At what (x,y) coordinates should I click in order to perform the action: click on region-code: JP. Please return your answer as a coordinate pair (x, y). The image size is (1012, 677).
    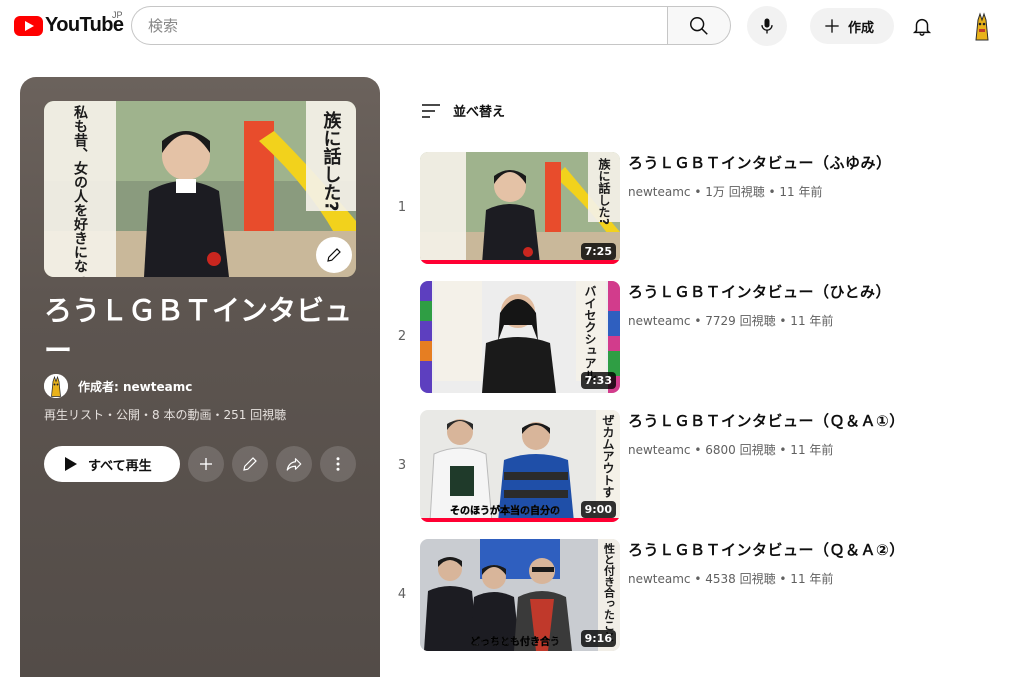
    Looking at the image, I should click on (117, 15).